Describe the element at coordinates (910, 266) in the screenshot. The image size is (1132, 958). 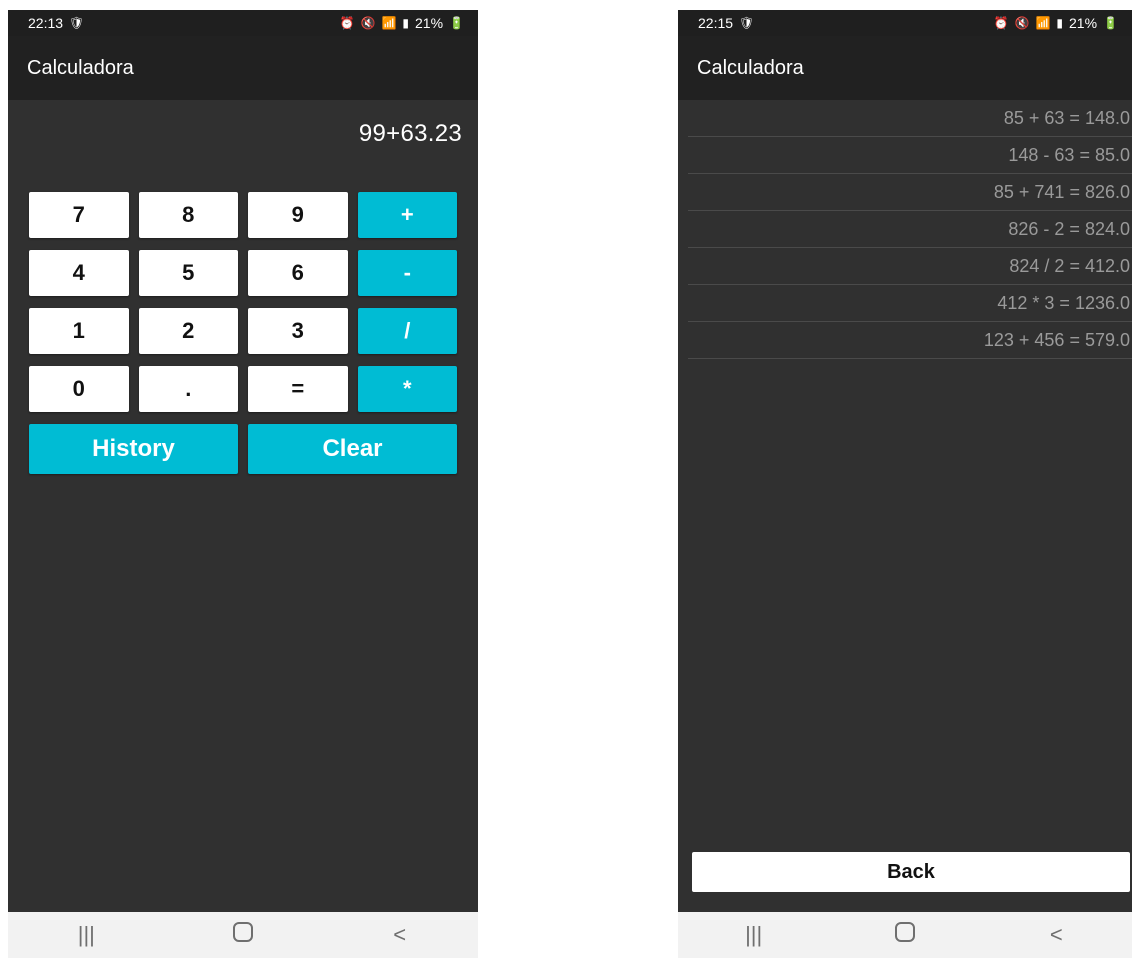
I see `history-item: 824 / 2 = 412.0` at that location.